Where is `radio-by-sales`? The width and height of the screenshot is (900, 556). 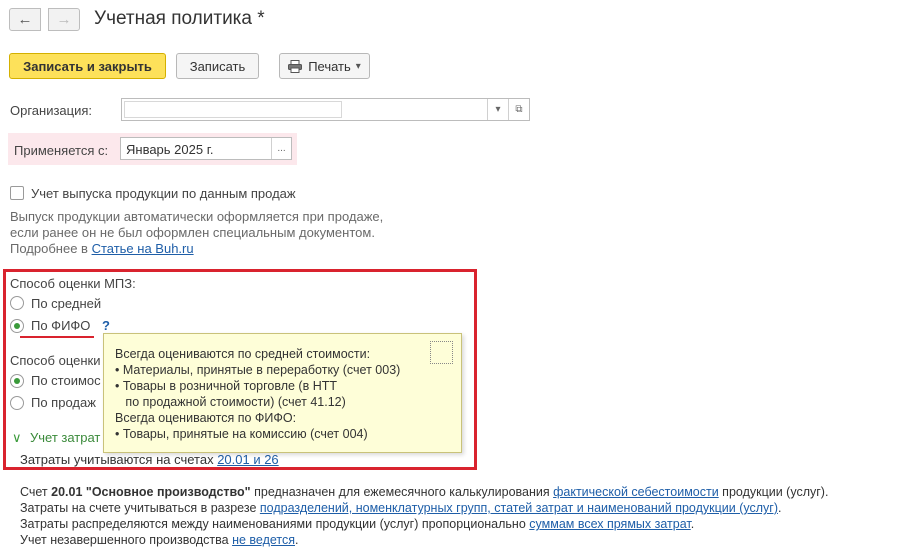
radio-by-sales is located at coordinates (17, 403).